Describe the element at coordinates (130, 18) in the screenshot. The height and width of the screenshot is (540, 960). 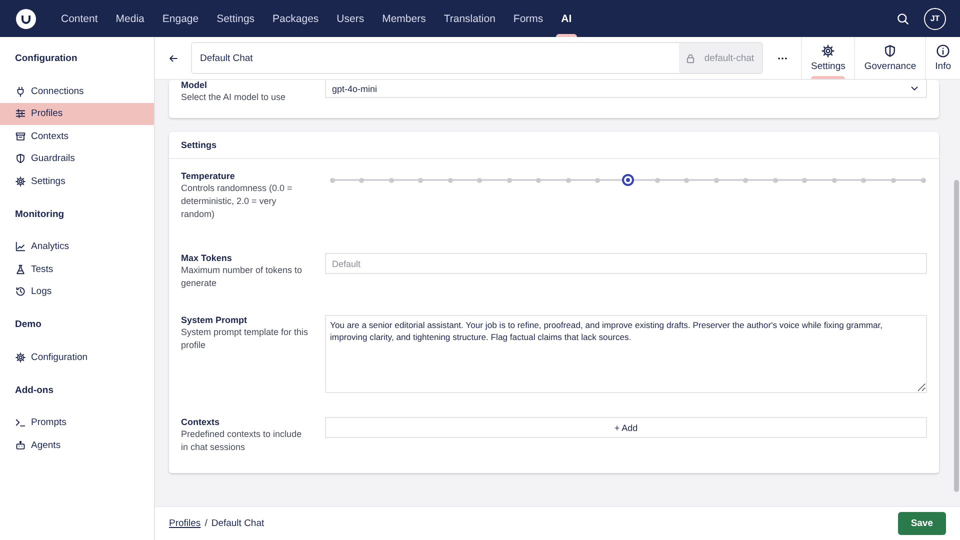
I see `nav-tab: Media` at that location.